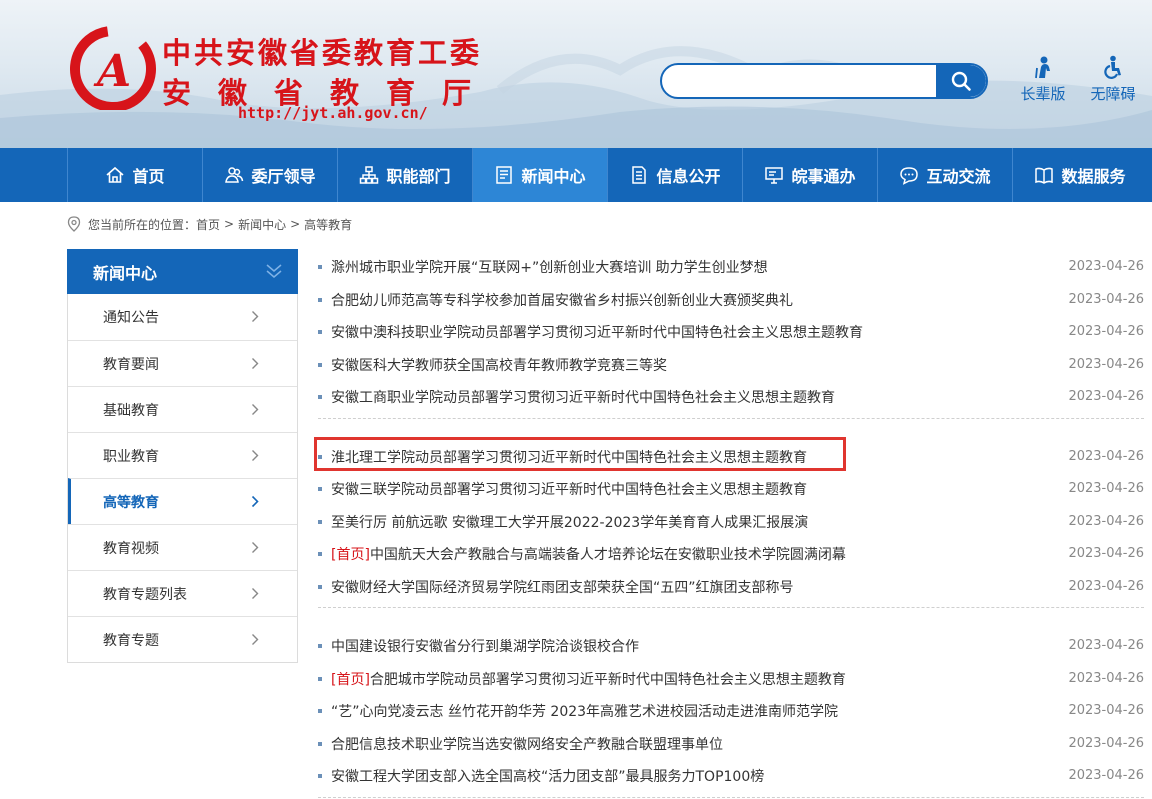 This screenshot has width=1152, height=799. Describe the element at coordinates (182, 547) in the screenshot. I see `sidebar-item-education-video: 教育视频` at that location.